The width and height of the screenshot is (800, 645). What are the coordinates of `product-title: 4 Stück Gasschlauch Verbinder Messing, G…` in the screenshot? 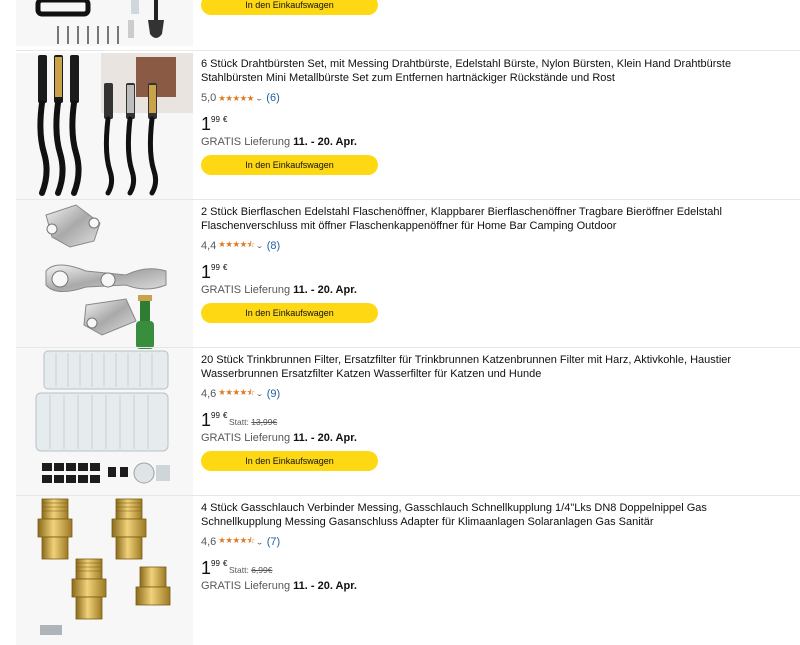 It's located at (481, 515).